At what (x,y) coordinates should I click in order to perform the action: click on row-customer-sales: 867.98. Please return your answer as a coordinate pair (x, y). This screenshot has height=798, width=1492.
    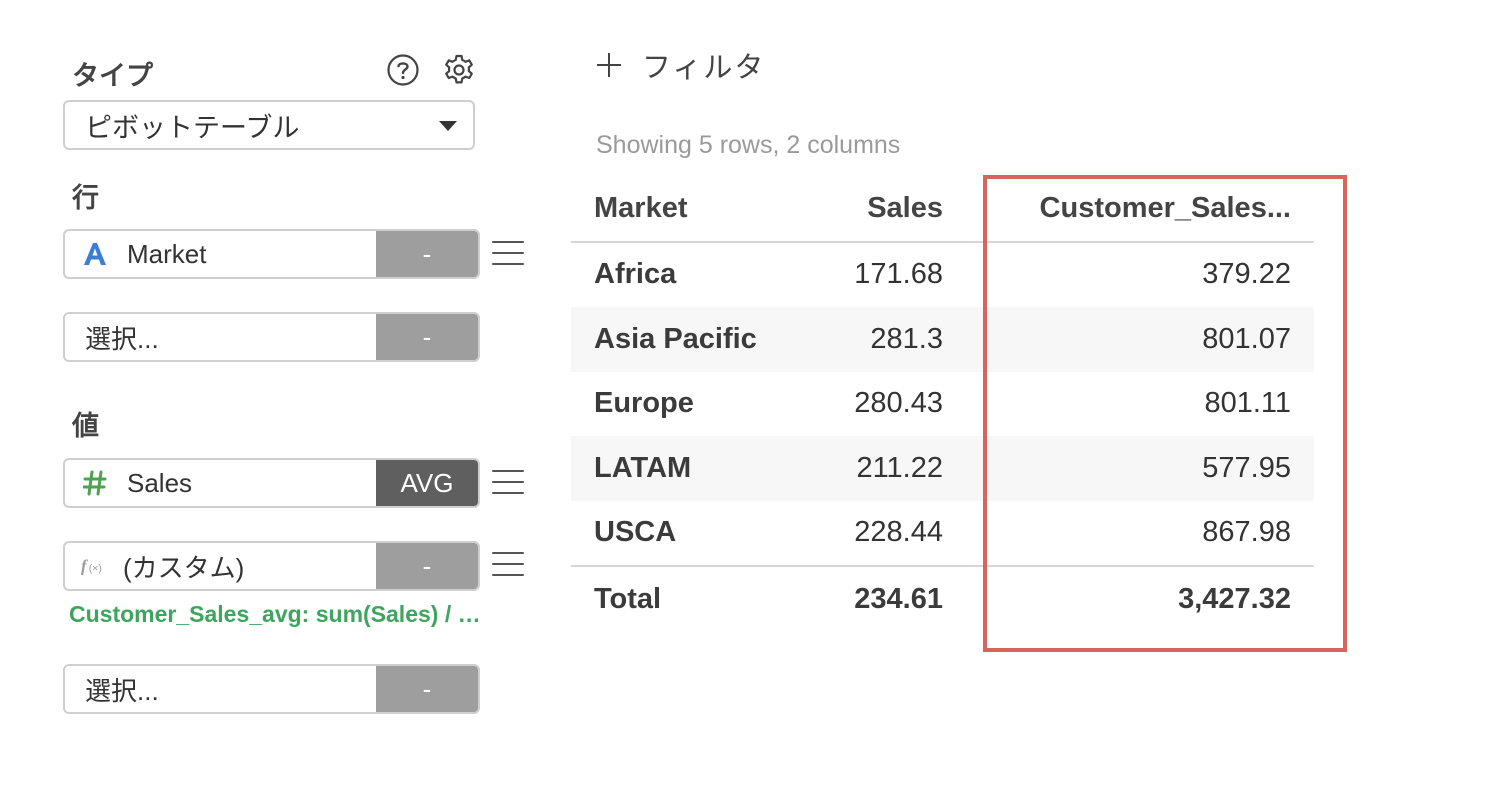
    Looking at the image, I should click on (1246, 532).